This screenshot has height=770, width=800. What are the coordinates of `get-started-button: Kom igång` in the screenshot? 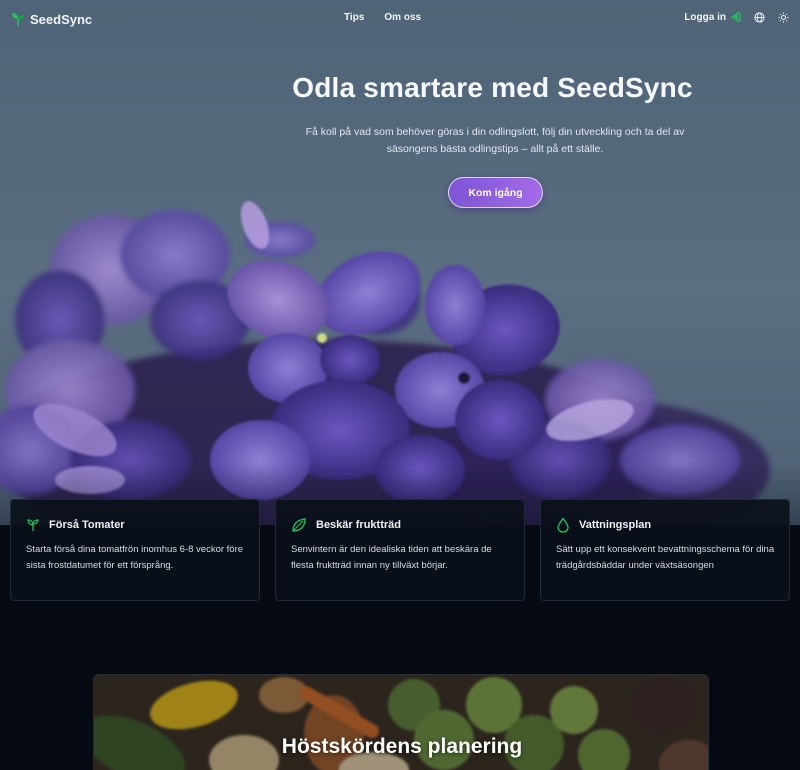 It's located at (495, 192).